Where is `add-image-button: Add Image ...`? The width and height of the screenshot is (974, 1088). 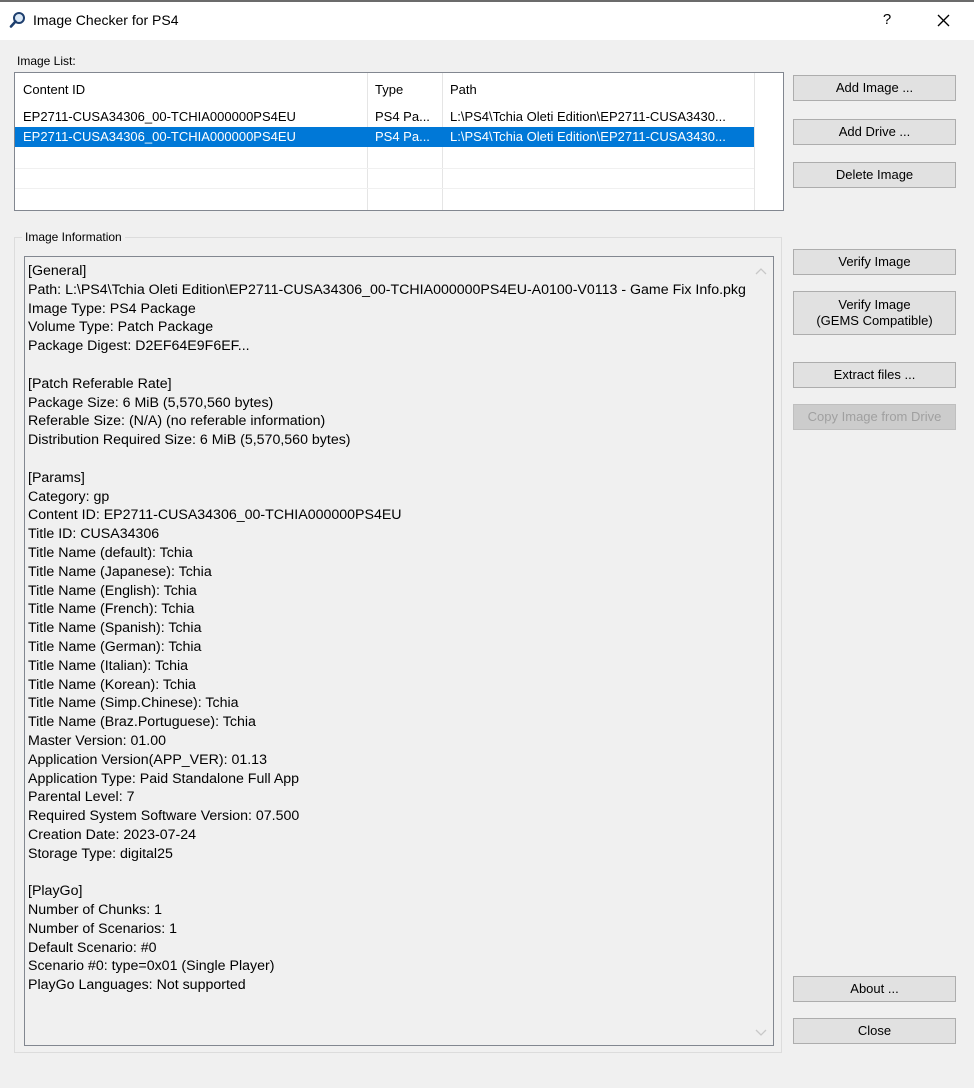 add-image-button: Add Image ... is located at coordinates (874, 88).